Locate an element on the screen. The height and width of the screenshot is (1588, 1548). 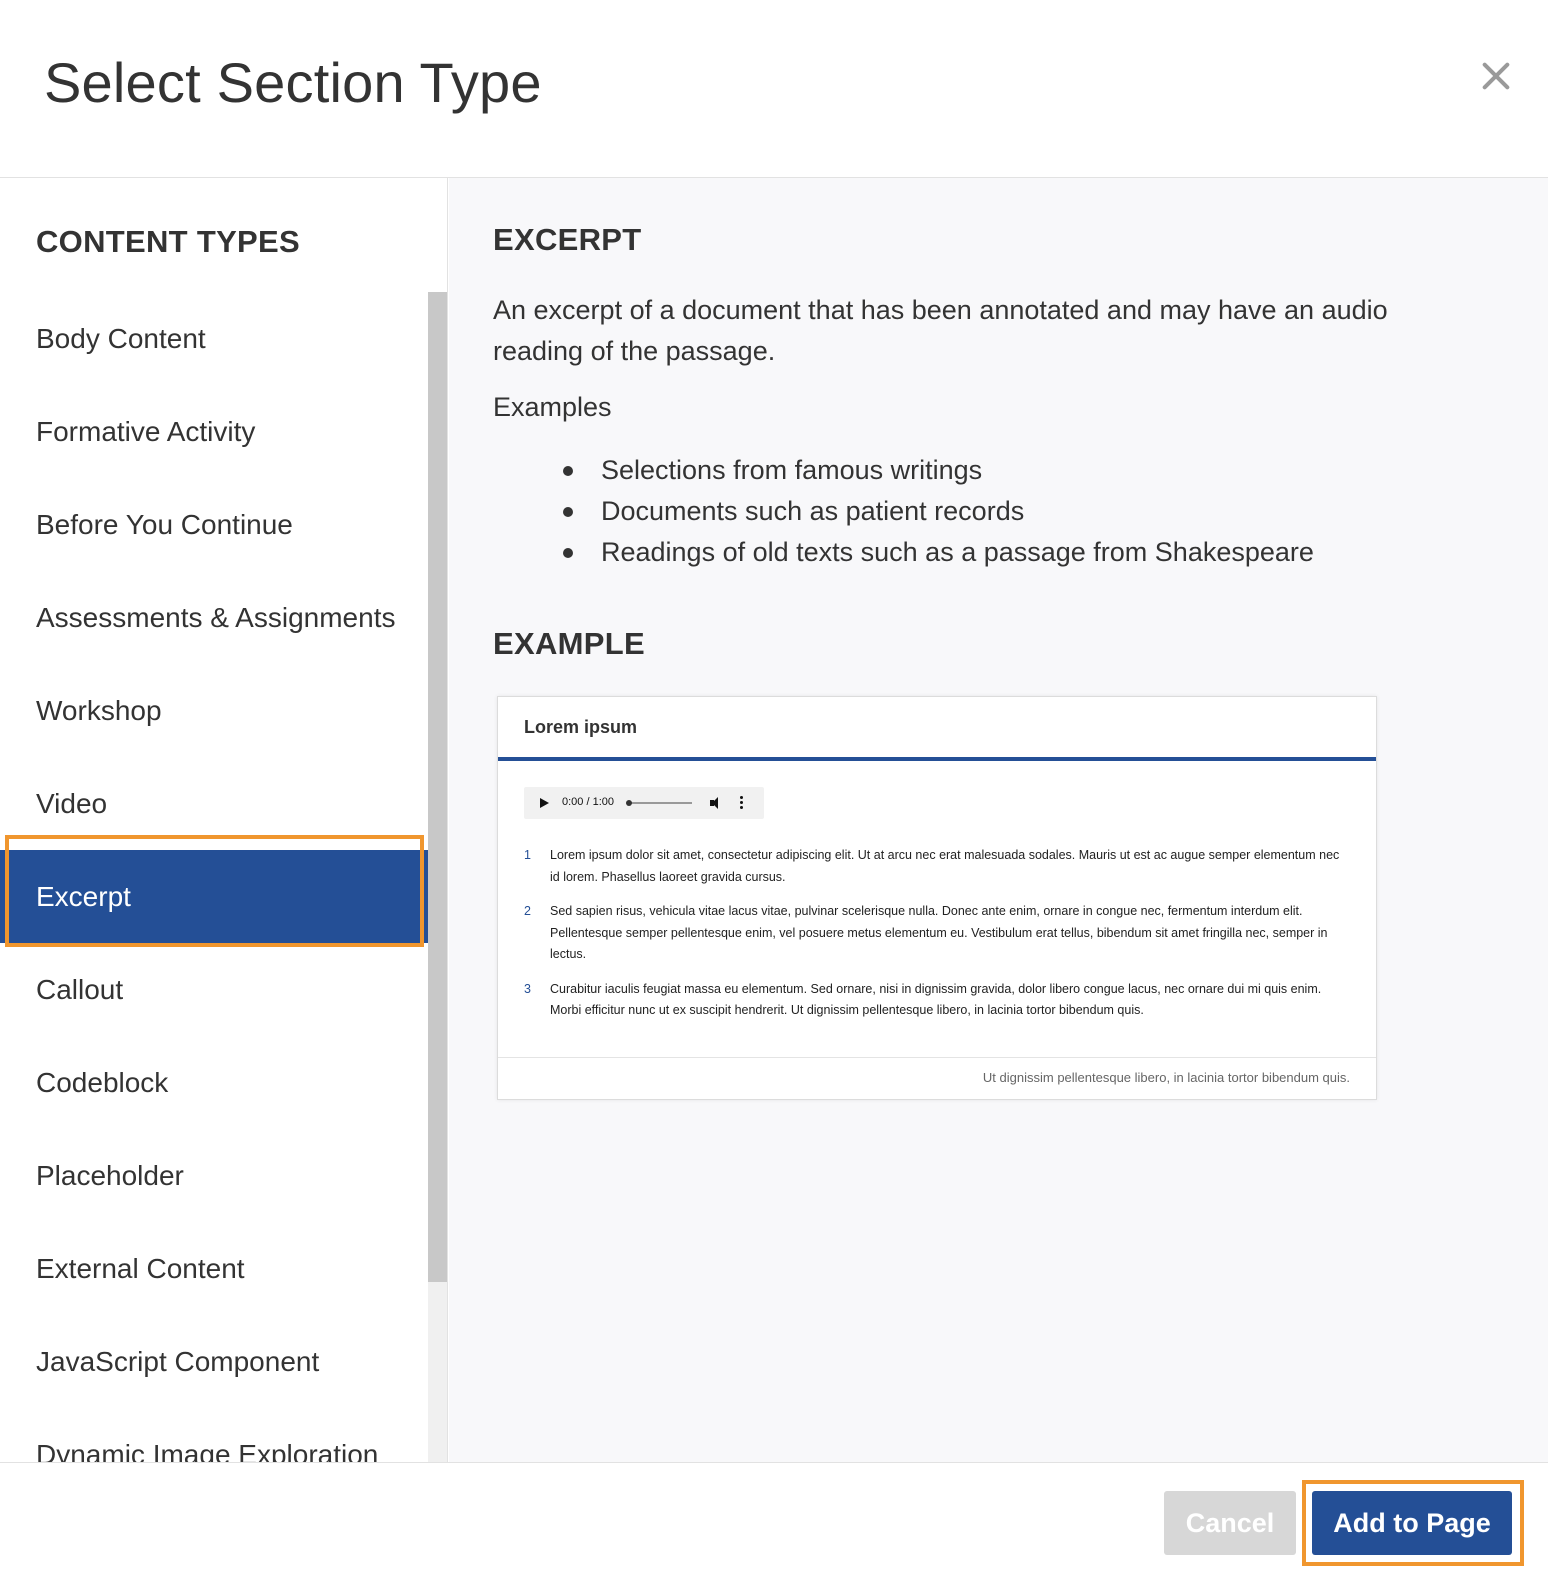
cancel-button: Cancel is located at coordinates (1230, 1523).